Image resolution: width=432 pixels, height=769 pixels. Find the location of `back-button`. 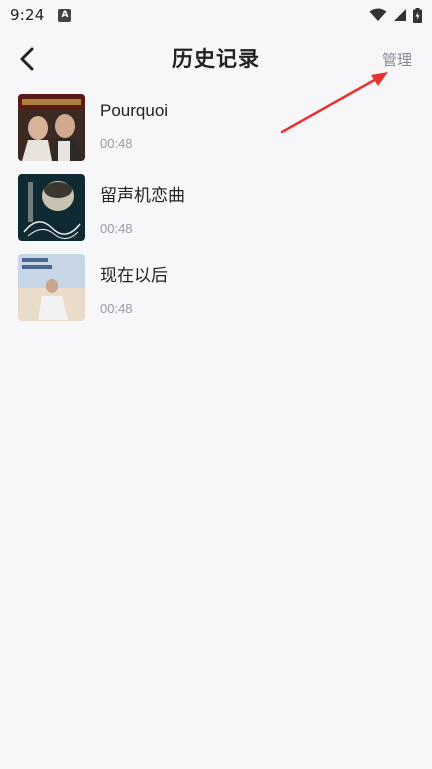

back-button is located at coordinates (27, 59).